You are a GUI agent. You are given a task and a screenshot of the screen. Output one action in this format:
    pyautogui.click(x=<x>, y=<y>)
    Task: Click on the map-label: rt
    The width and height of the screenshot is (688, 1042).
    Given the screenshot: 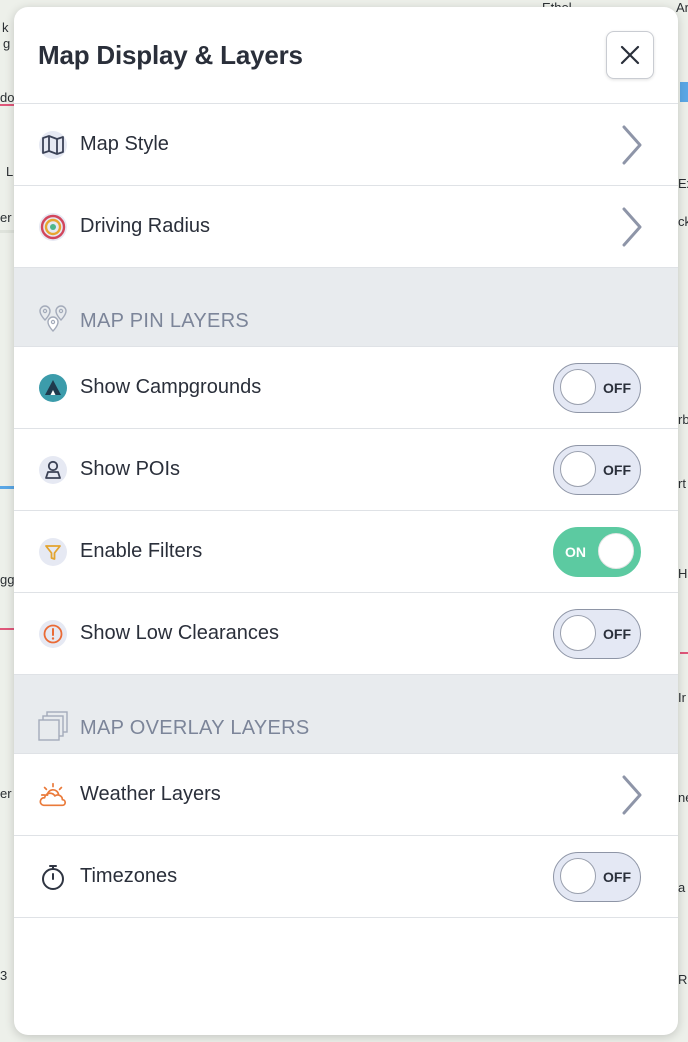 What is the action you would take?
    pyautogui.click(x=682, y=483)
    